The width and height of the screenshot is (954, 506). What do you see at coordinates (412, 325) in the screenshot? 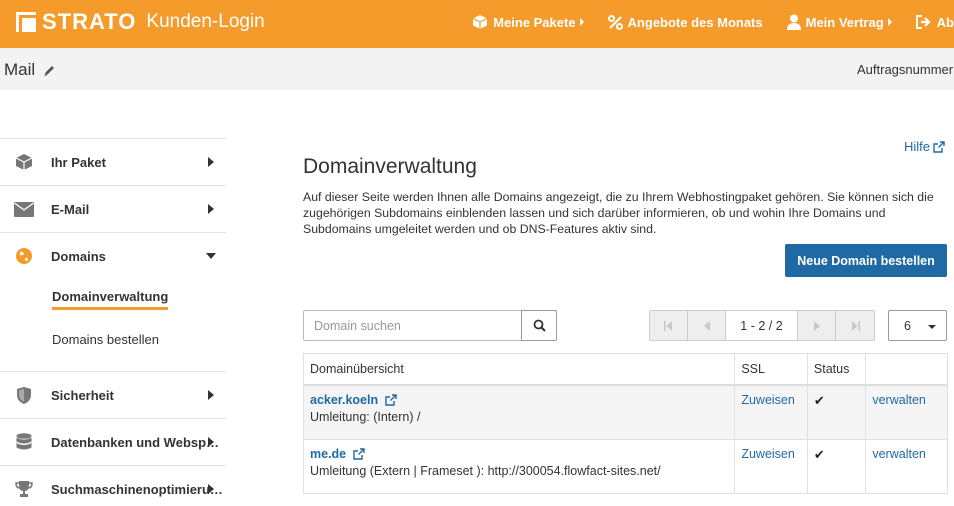
I see `domain-search-input: Domain suchen` at bounding box center [412, 325].